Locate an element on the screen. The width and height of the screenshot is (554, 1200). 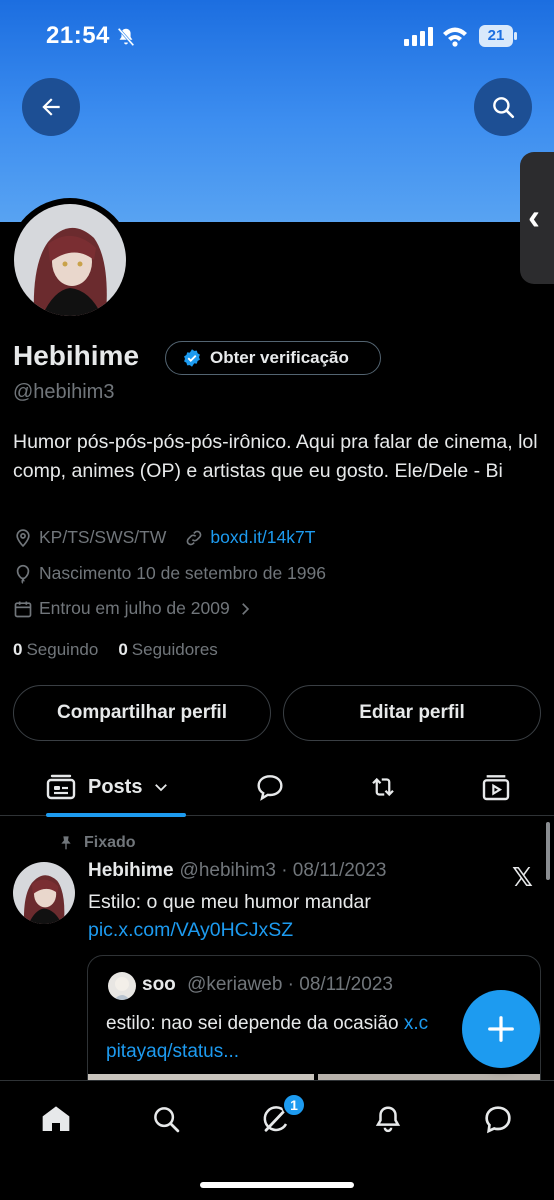
scrollbar is located at coordinates (548, 851).